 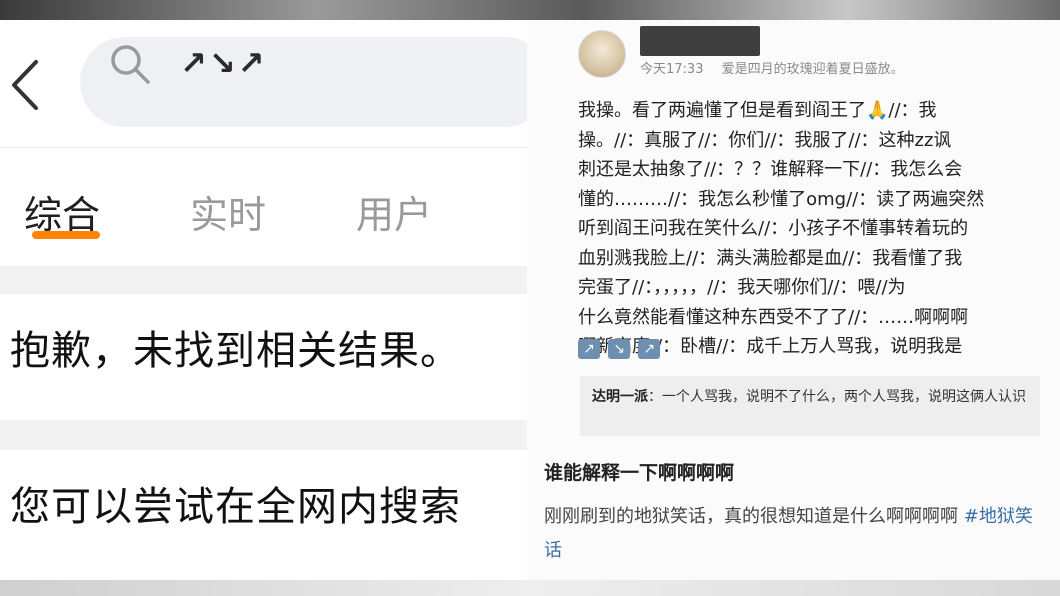 I want to click on search-header, so click(x=263, y=83).